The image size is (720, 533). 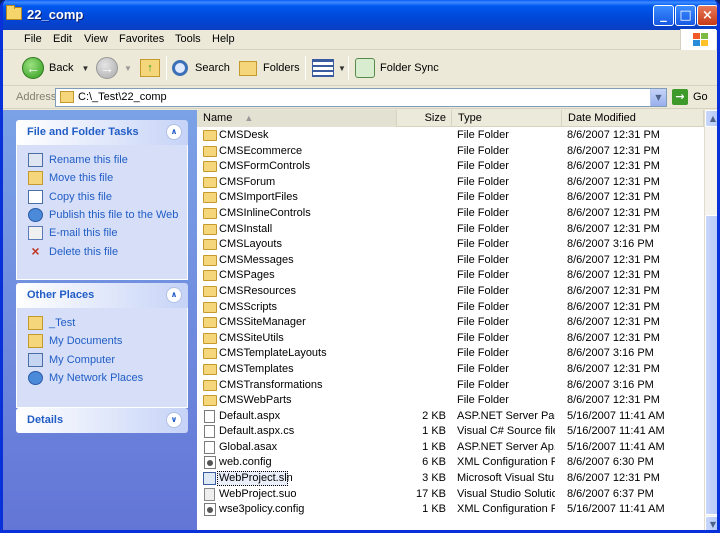 What do you see at coordinates (616, 446) in the screenshot?
I see `cell-date: 5/16/2007 11:41 AM` at bounding box center [616, 446].